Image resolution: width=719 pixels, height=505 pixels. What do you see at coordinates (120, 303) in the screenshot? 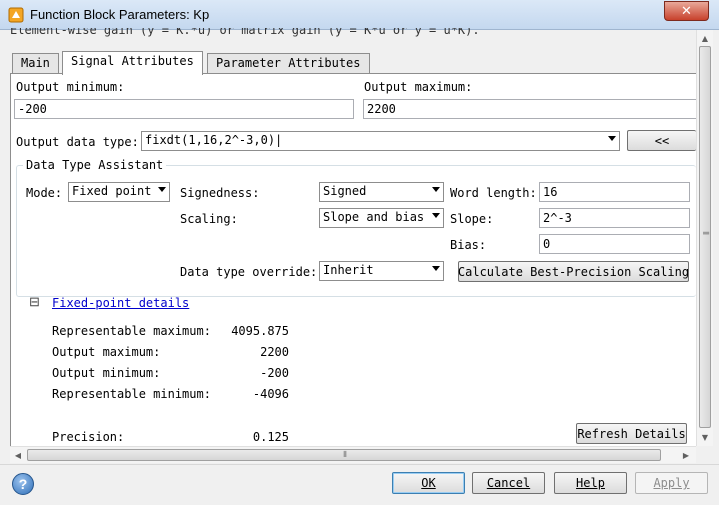
I see `fixed-point-details-link: Fixed-point details` at bounding box center [120, 303].